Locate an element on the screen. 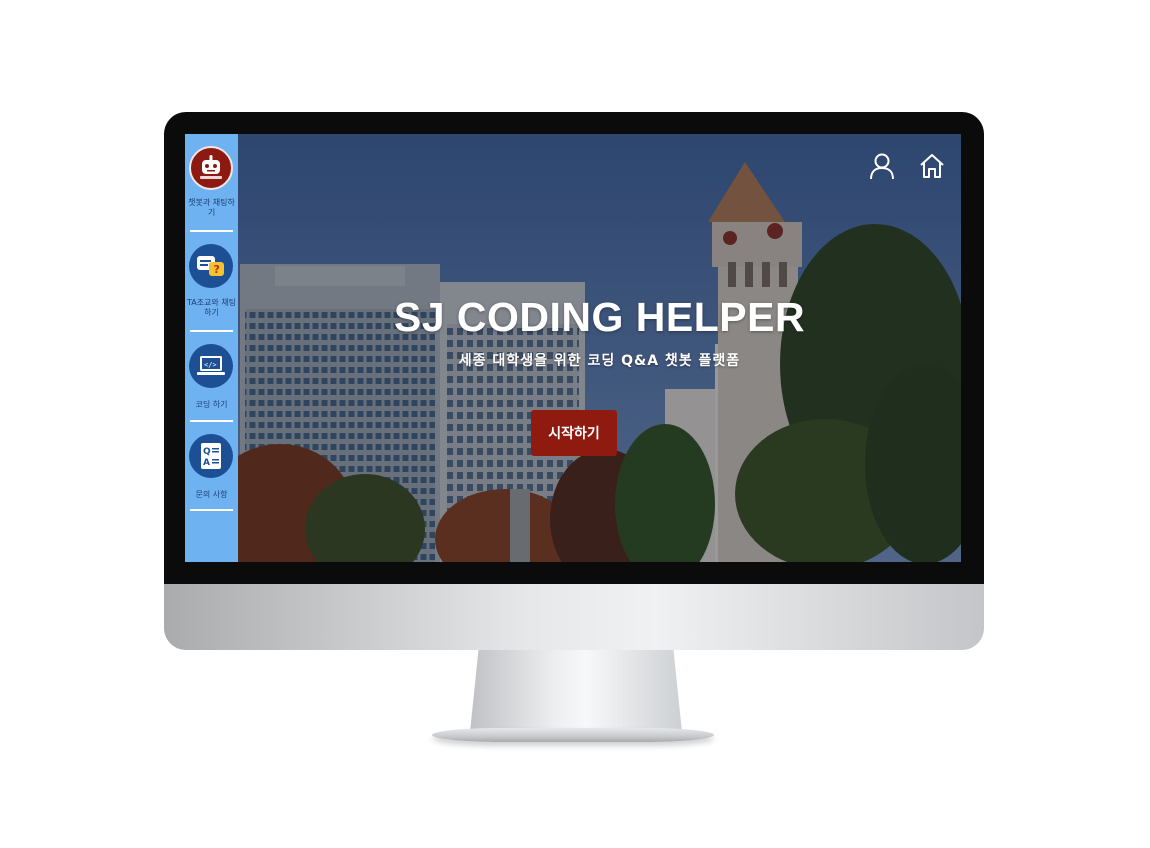  sidebar-item-label: 코딩 하기 is located at coordinates (211, 405).